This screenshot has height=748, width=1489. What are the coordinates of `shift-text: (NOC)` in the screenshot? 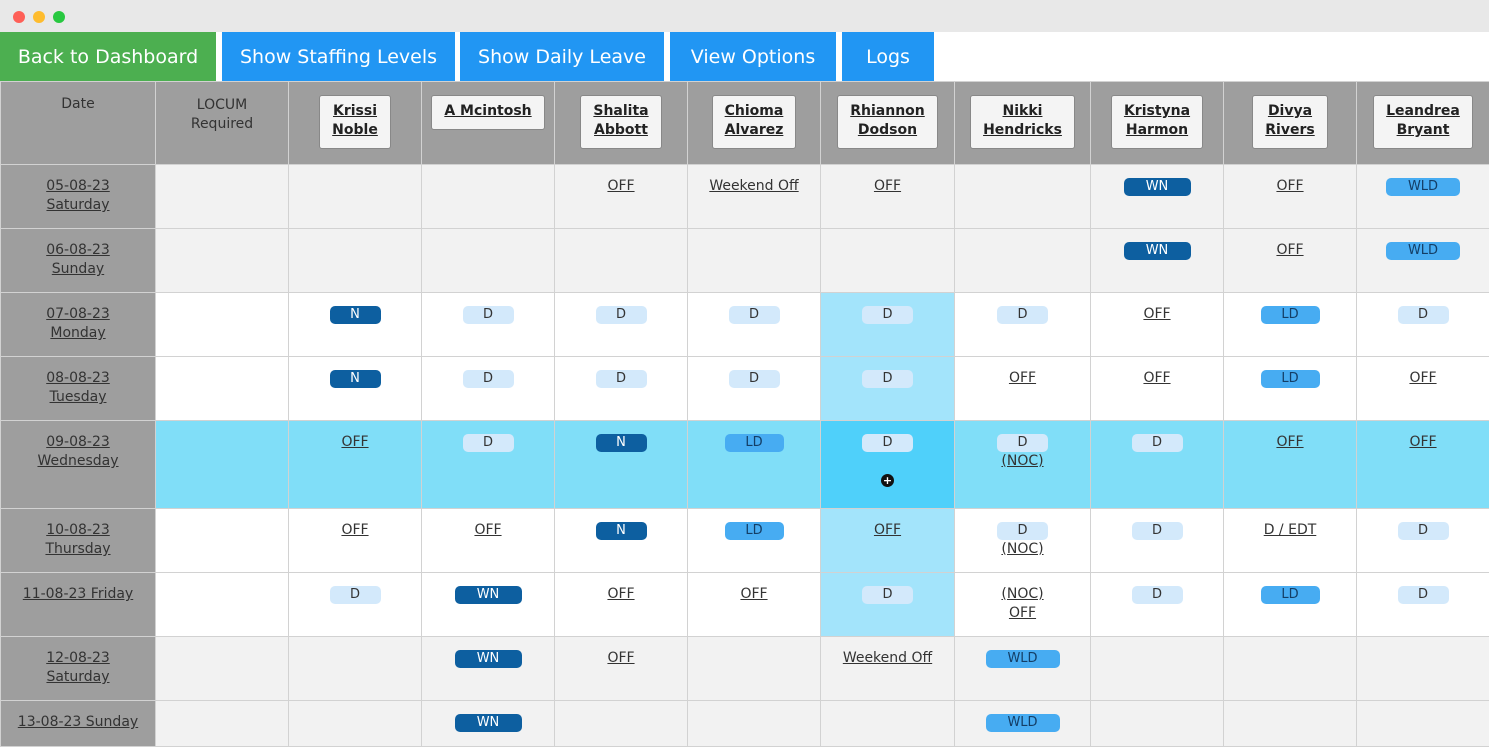 It's located at (1022, 549).